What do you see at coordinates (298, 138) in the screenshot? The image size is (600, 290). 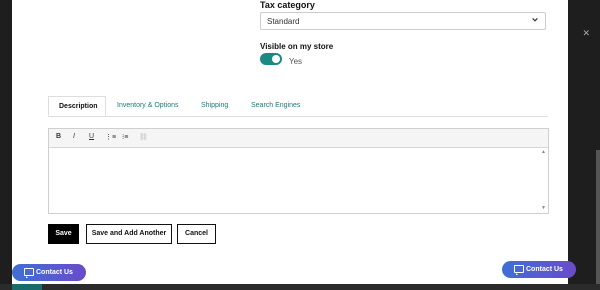 I see `editor-toolbar: B I U ⋮≡ ⁝≡ ⛓` at bounding box center [298, 138].